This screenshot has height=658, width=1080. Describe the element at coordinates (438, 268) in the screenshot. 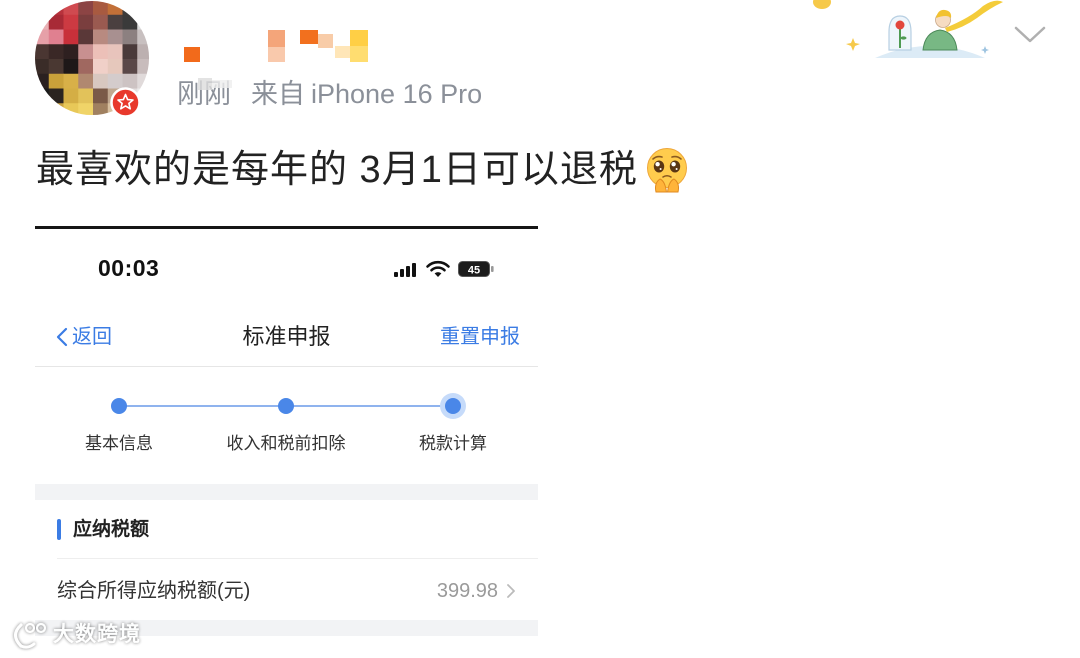

I see `wifi-icon` at that location.